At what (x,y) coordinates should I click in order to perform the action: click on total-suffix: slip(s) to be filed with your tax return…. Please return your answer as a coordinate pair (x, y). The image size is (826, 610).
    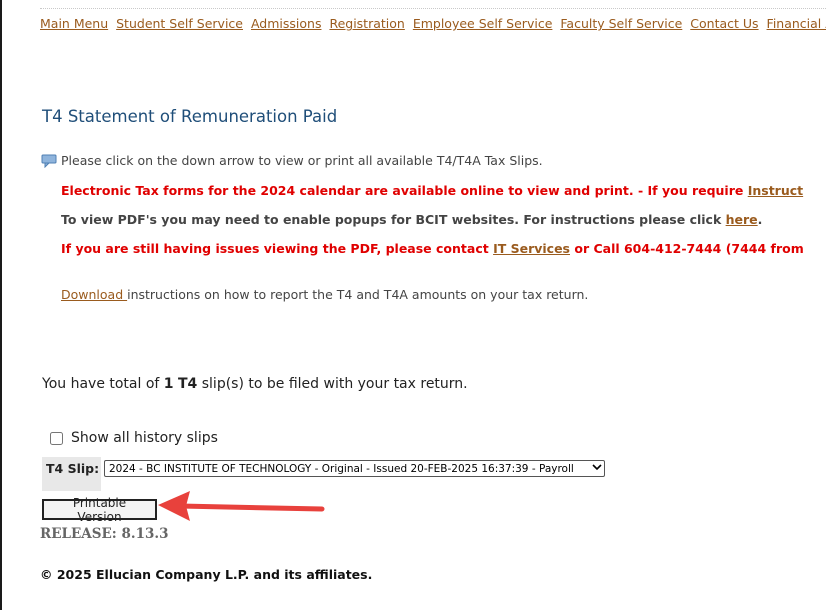
    Looking at the image, I should click on (332, 384).